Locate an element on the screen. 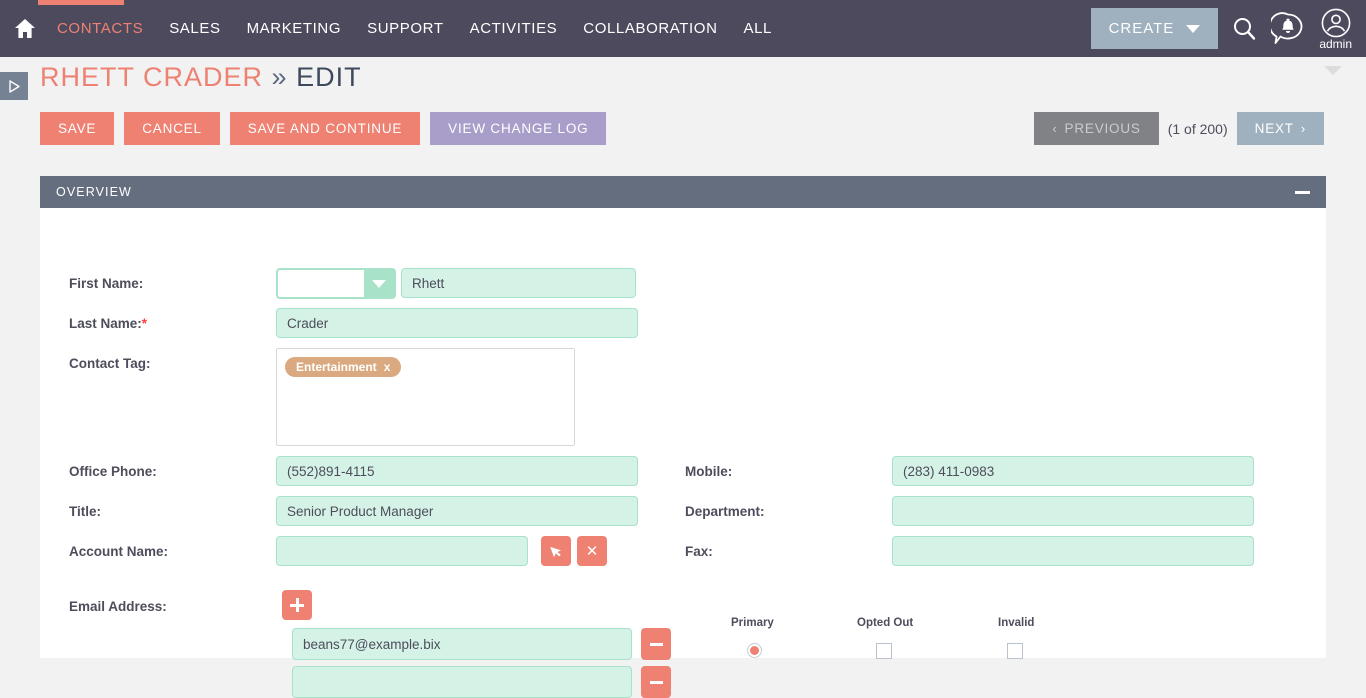 Image resolution: width=1366 pixels, height=698 pixels. last-name-label: Last Name:* is located at coordinates (108, 323).